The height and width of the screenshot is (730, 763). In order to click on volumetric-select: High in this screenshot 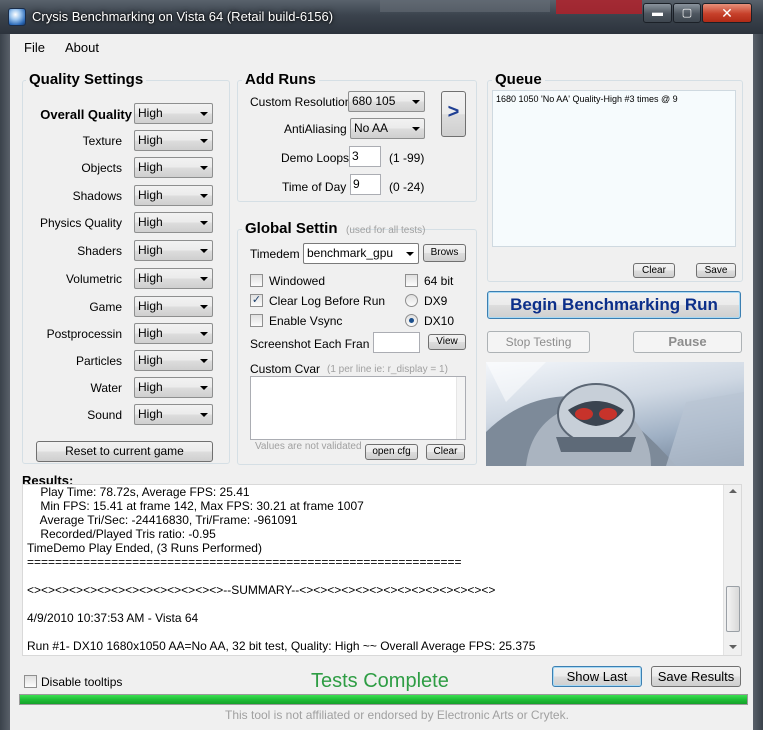, I will do `click(173, 278)`.